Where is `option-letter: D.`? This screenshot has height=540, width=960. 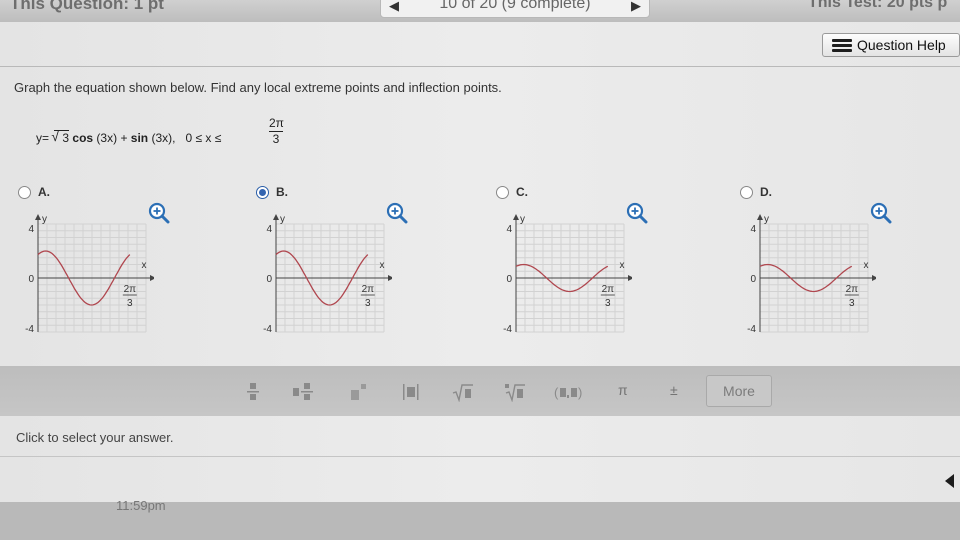
option-letter: D. is located at coordinates (766, 192).